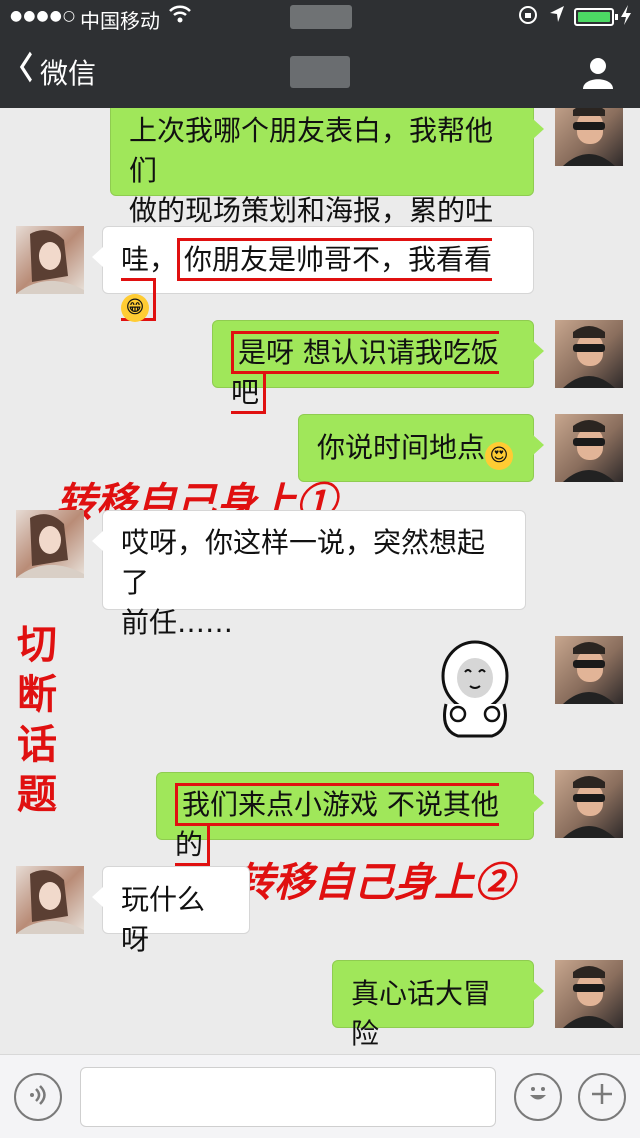  I want to click on message-text: 是呀 想认识请我吃饭吧, so click(365, 372).